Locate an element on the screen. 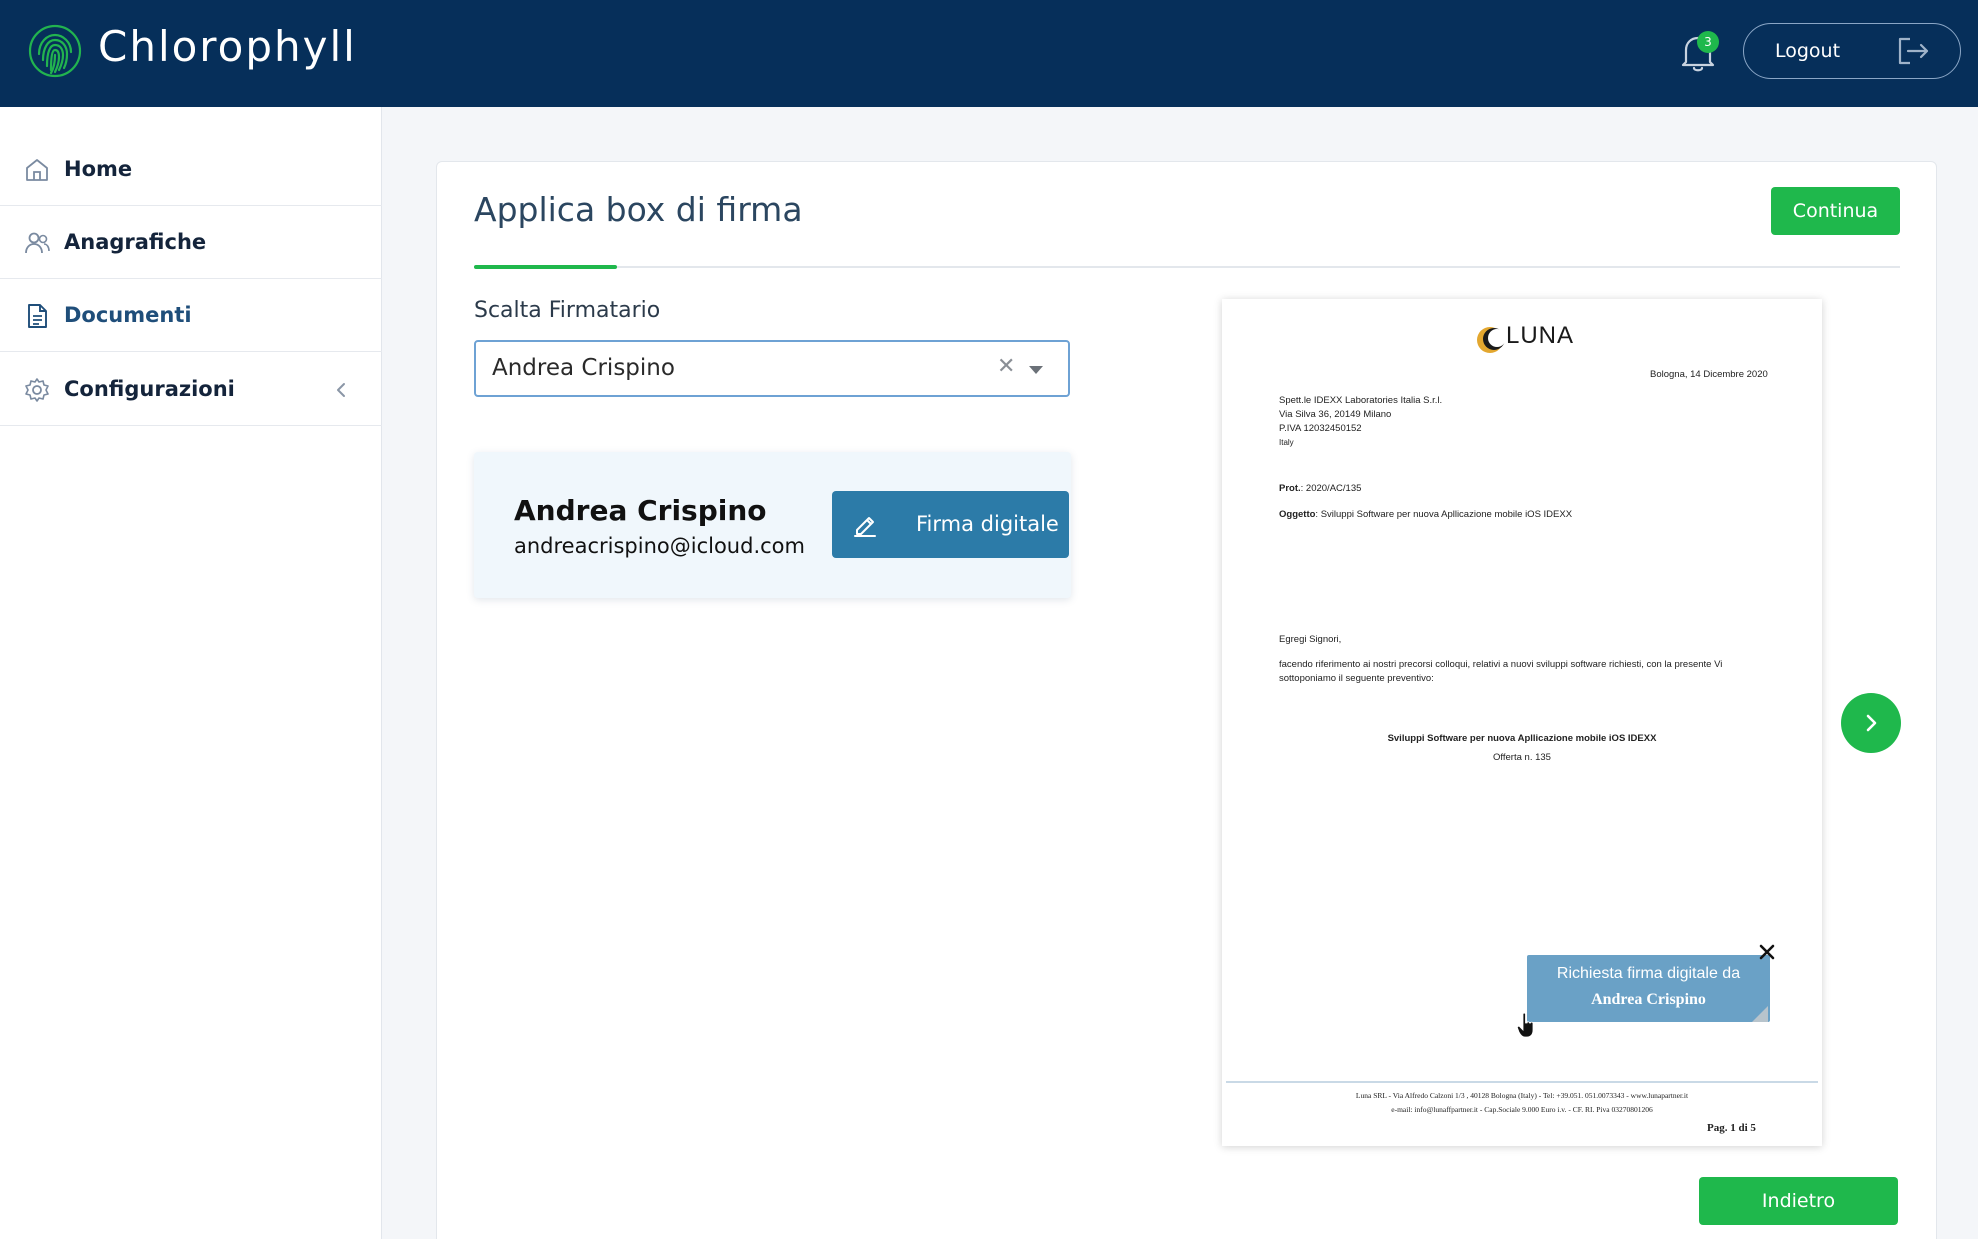 The width and height of the screenshot is (1978, 1239). signer-select: Andrea Crispino ✕ is located at coordinates (772, 368).